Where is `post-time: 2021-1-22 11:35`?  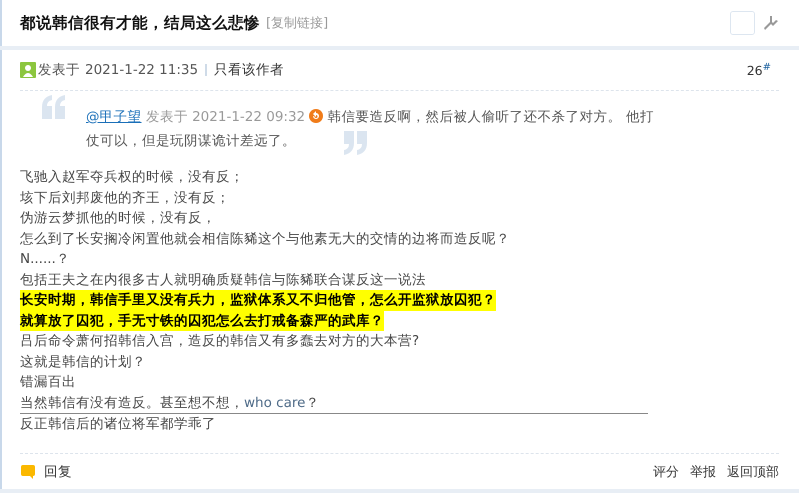 post-time: 2021-1-22 11:35 is located at coordinates (141, 70).